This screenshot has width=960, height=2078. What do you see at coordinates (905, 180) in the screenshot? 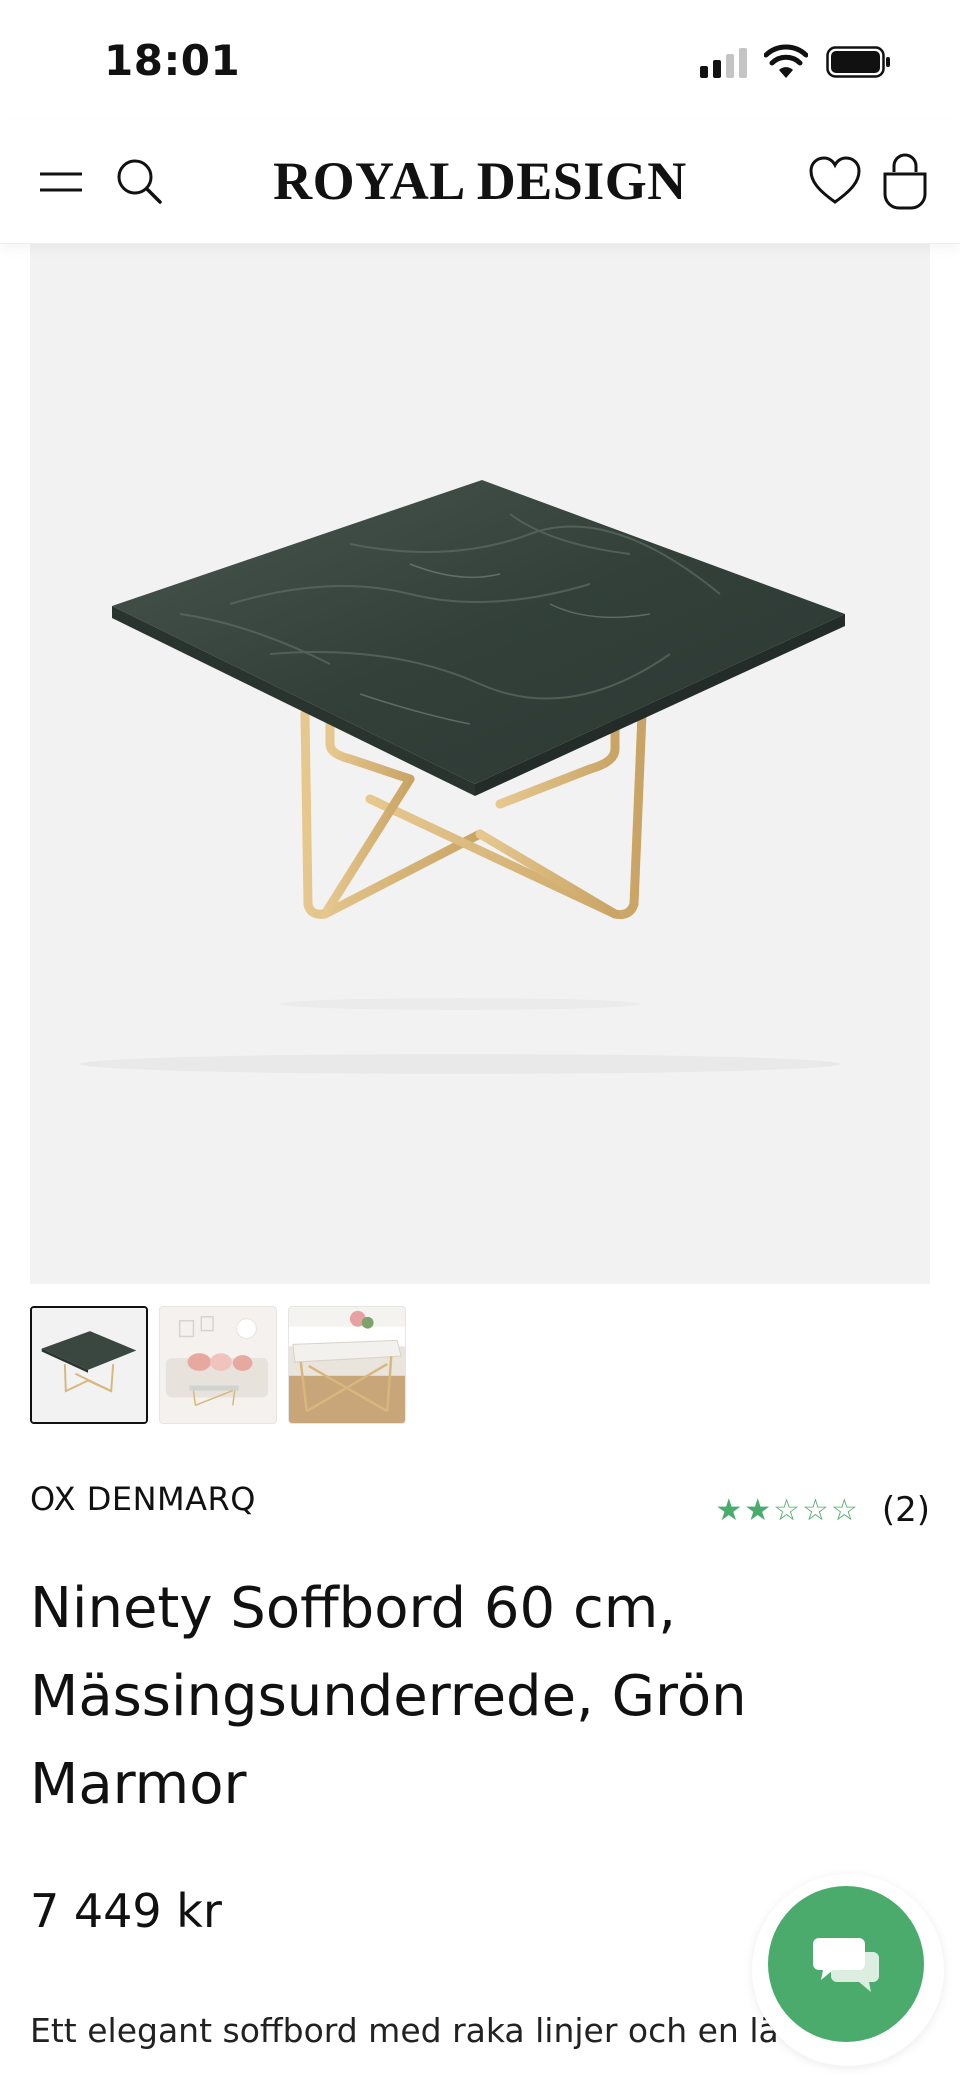
I see `bag-icon` at bounding box center [905, 180].